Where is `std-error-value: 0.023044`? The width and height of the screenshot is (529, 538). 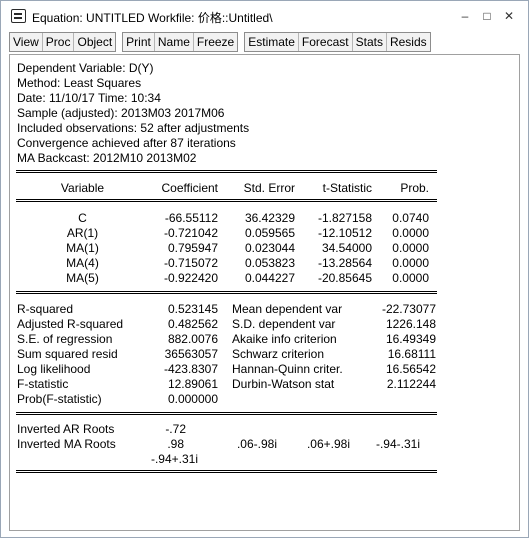 std-error-value: 0.023044 is located at coordinates (269, 248).